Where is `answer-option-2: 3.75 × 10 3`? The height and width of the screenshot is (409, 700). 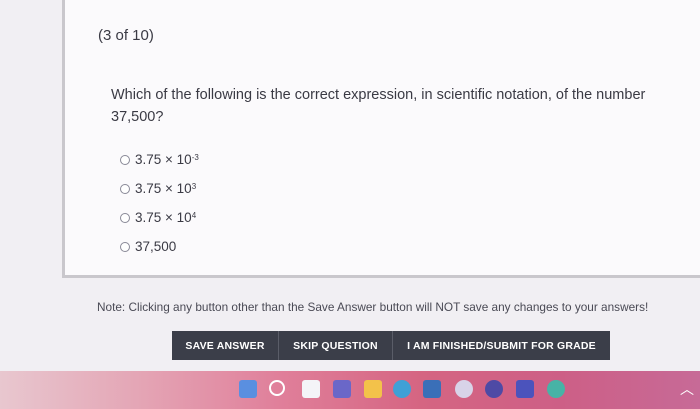
answer-option-2: 3.75 × 10 3 is located at coordinates (159, 188).